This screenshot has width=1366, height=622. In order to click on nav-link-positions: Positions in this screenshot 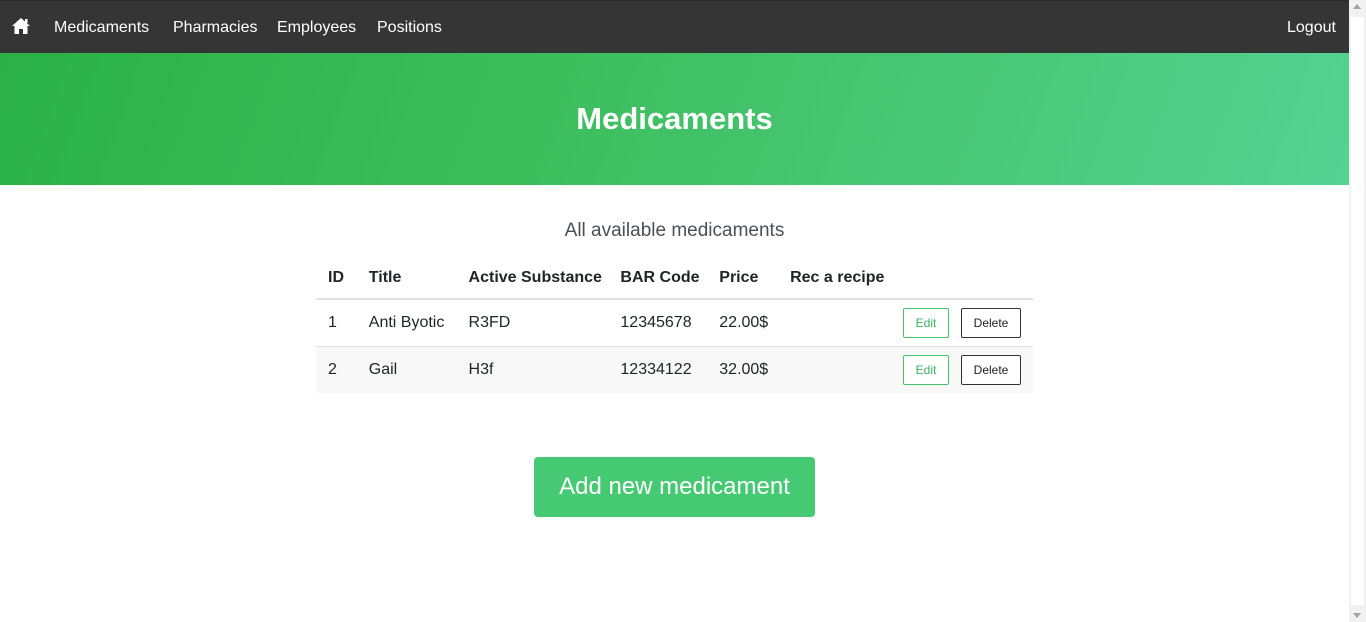, I will do `click(409, 28)`.